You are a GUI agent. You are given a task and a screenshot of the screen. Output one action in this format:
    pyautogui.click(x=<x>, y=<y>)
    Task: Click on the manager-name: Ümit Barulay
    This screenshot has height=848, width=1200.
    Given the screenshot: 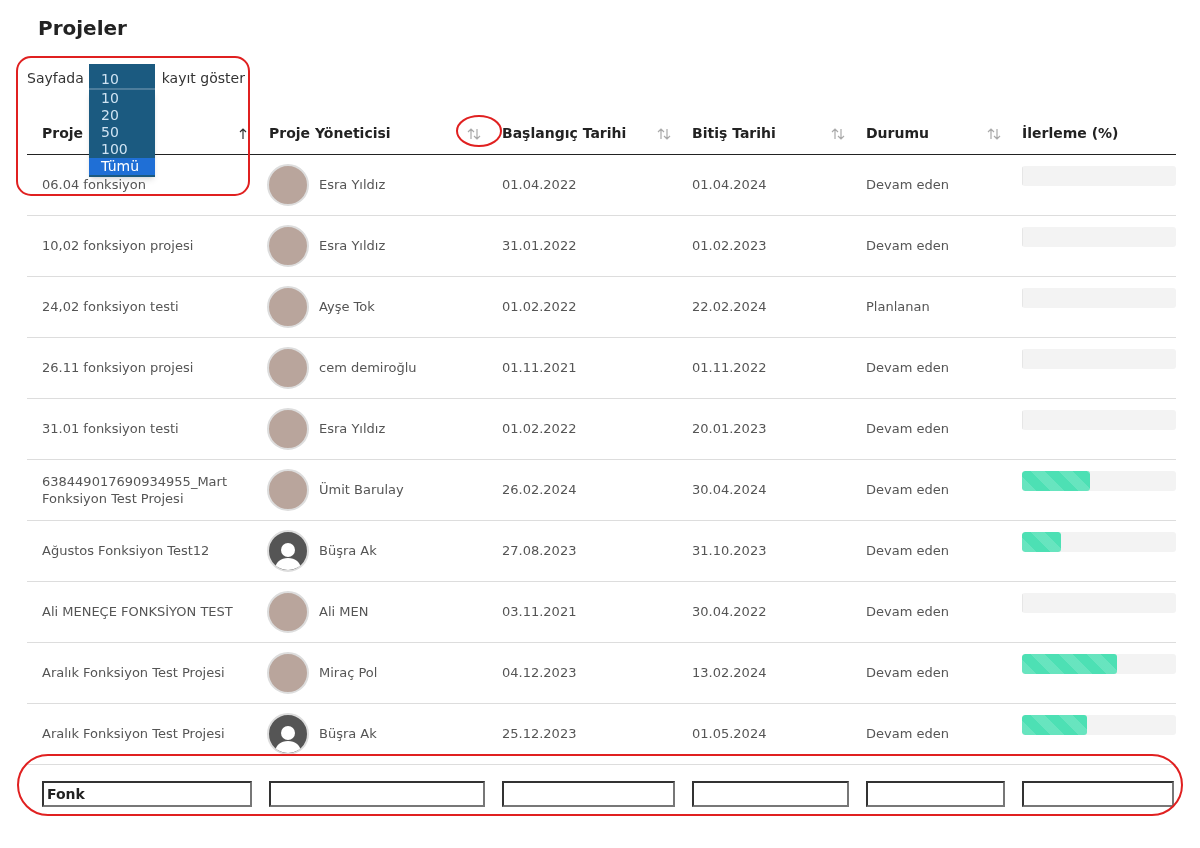 What is the action you would take?
    pyautogui.click(x=361, y=489)
    